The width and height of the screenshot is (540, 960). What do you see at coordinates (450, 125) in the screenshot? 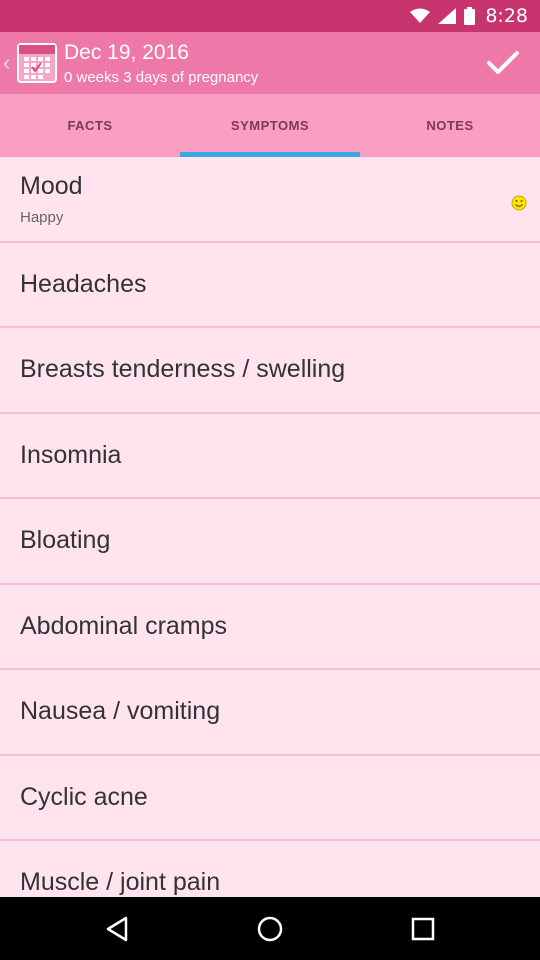
I see `tab-notes: NOTES` at bounding box center [450, 125].